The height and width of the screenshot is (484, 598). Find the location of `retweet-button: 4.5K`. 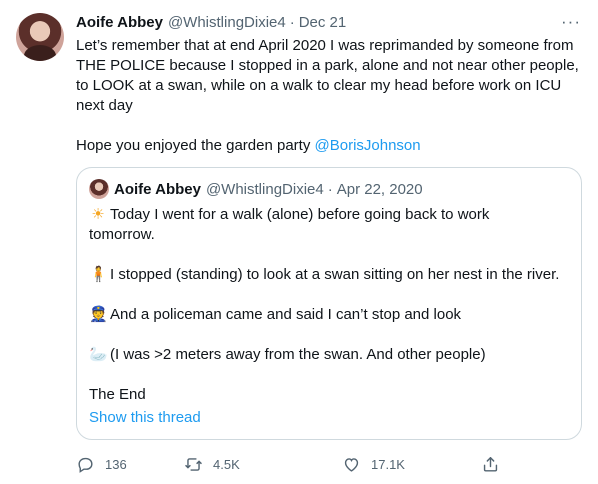

retweet-button: 4.5K is located at coordinates (212, 464).